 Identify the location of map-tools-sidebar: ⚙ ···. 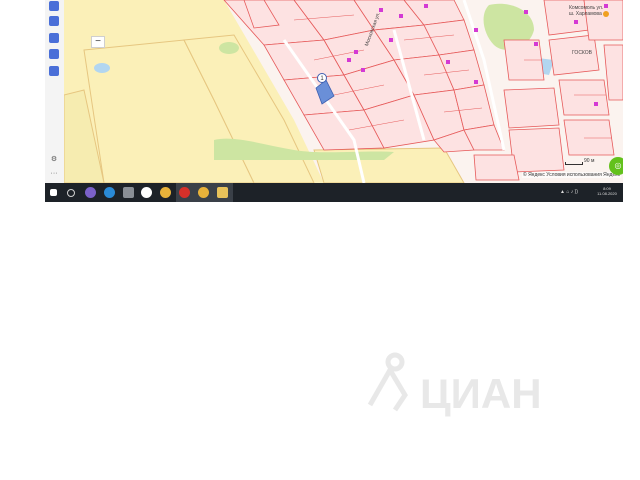
(55, 91).